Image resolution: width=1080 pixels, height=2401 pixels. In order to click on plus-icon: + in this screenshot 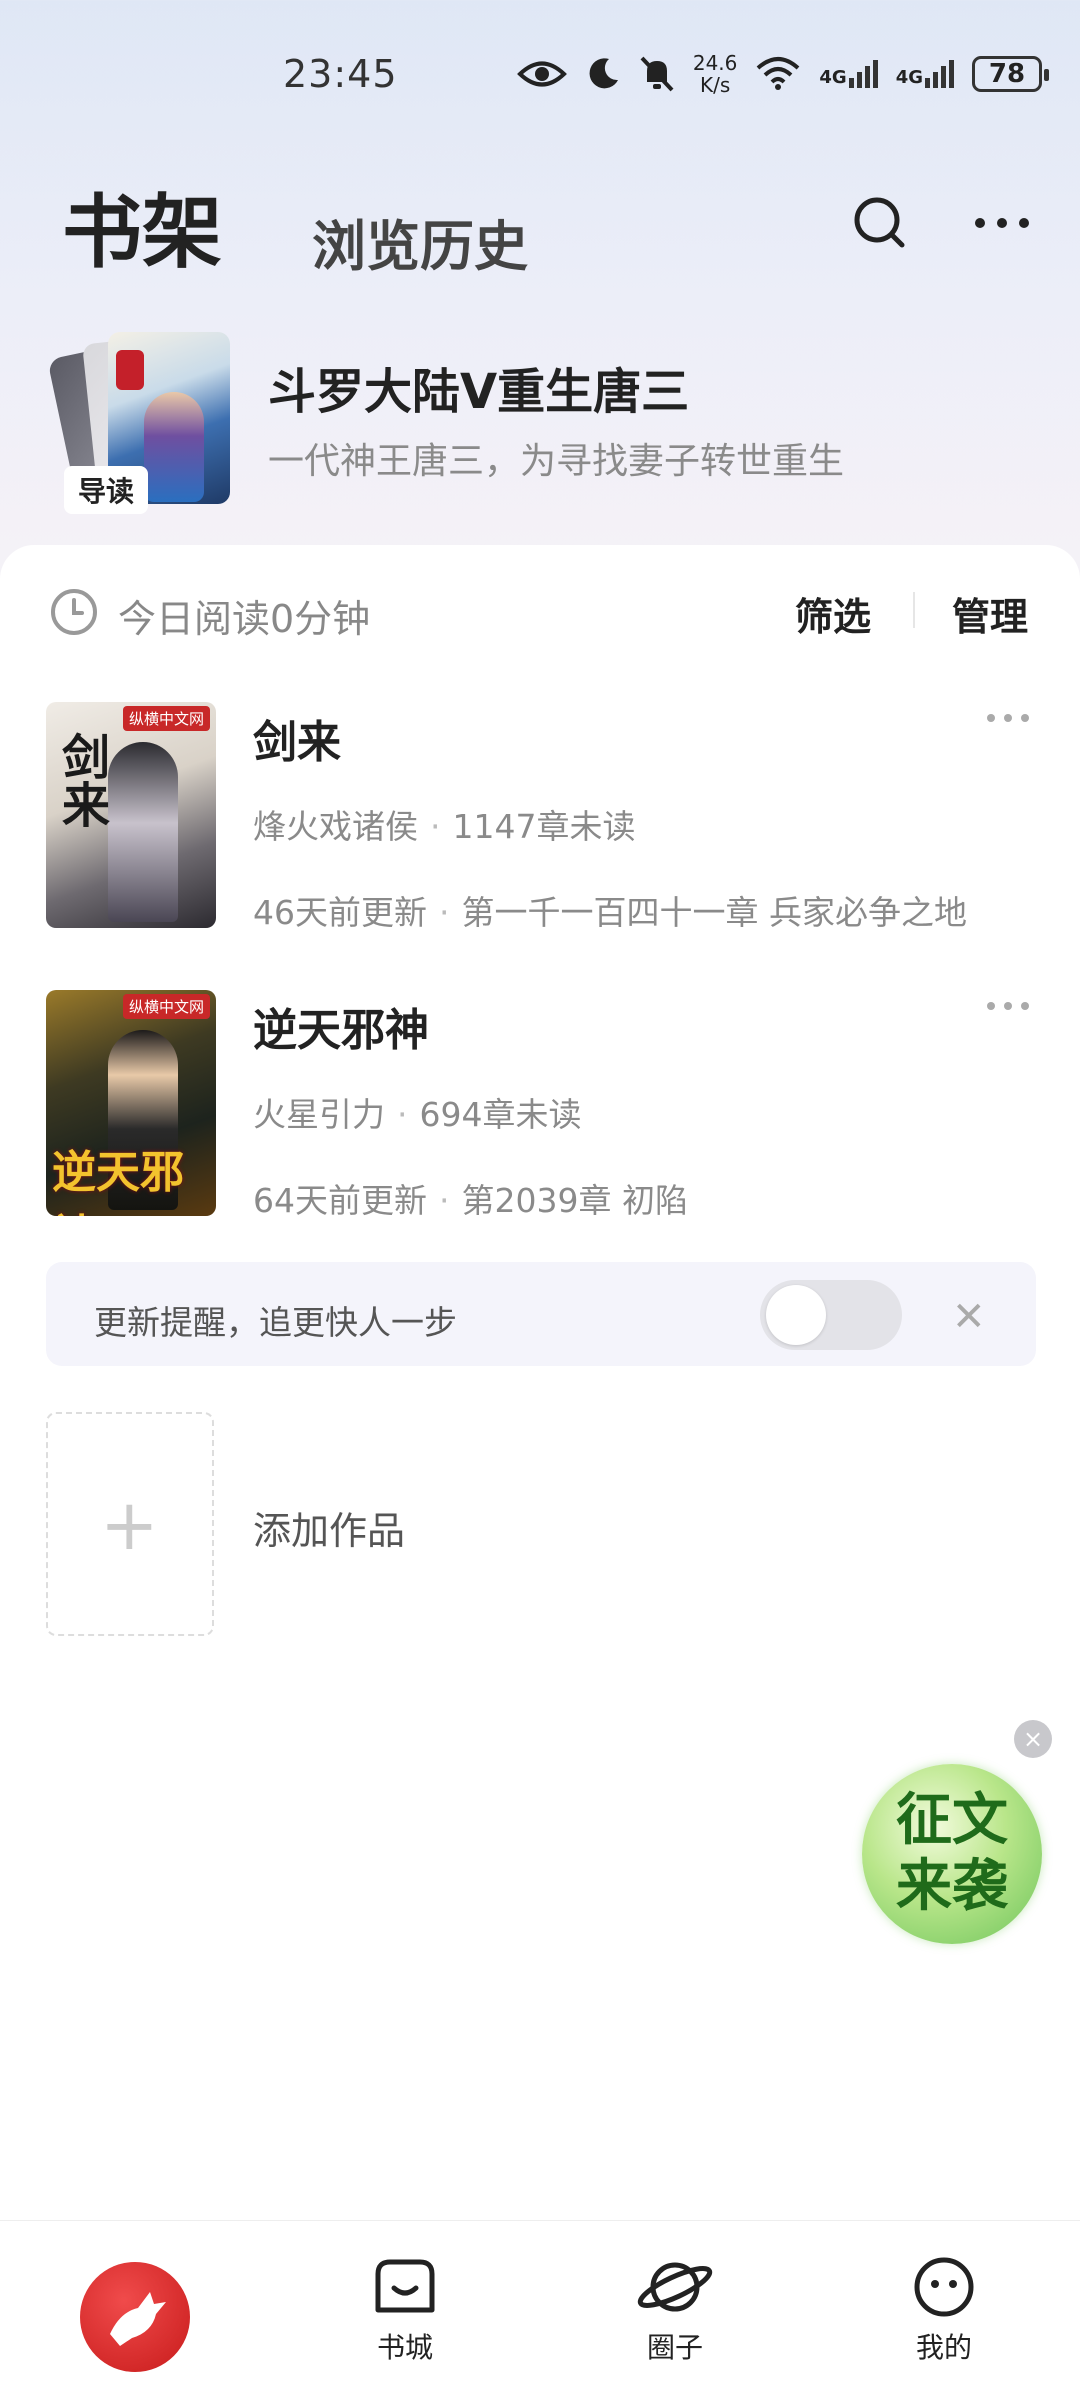, I will do `click(129, 1525)`.